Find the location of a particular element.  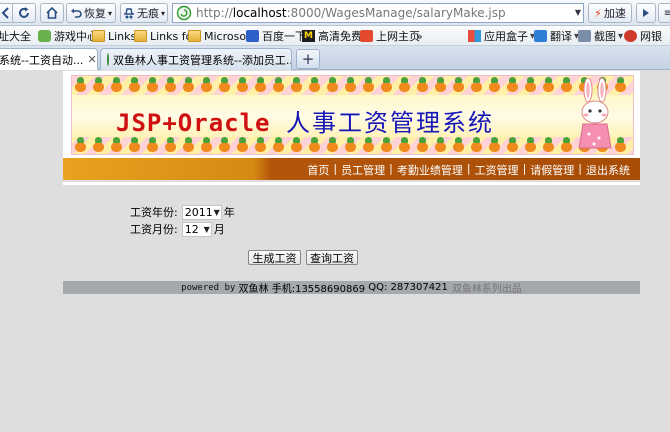

nav-link: 工资管理 is located at coordinates (497, 170).